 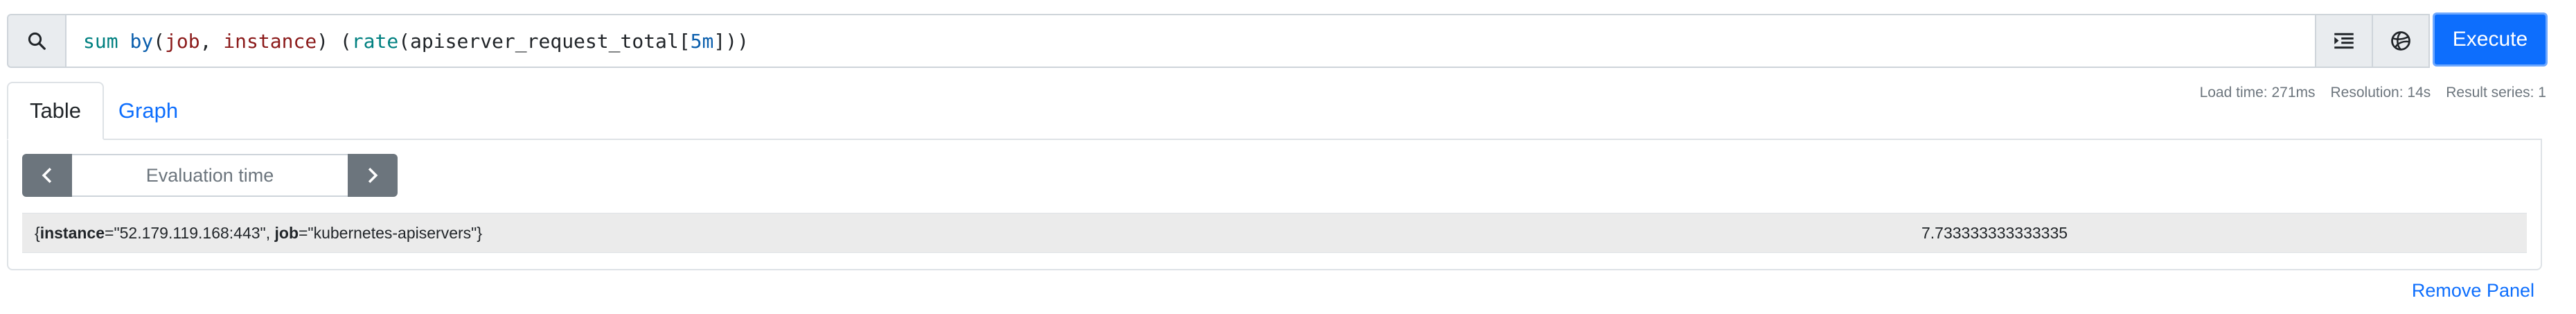 What do you see at coordinates (72, 232) in the screenshot?
I see `label-name: instance` at bounding box center [72, 232].